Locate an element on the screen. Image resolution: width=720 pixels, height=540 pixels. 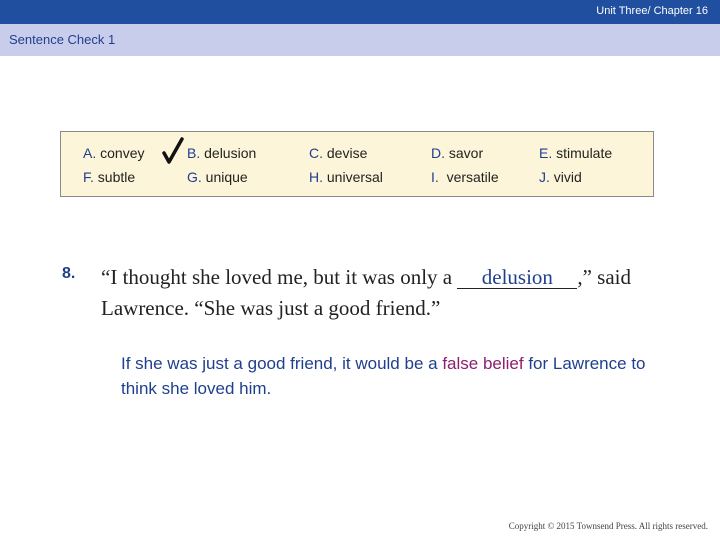
option-e: E. stimulate is located at coordinates (576, 153).